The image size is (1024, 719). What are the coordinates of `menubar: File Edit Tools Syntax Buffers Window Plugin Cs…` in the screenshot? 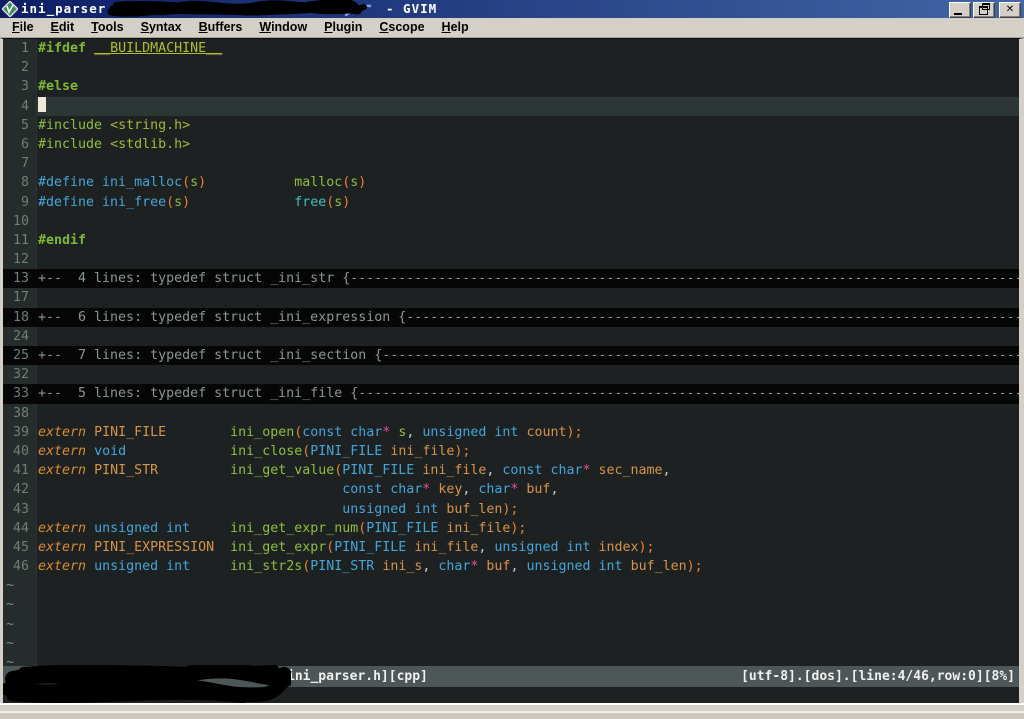 It's located at (512, 28).